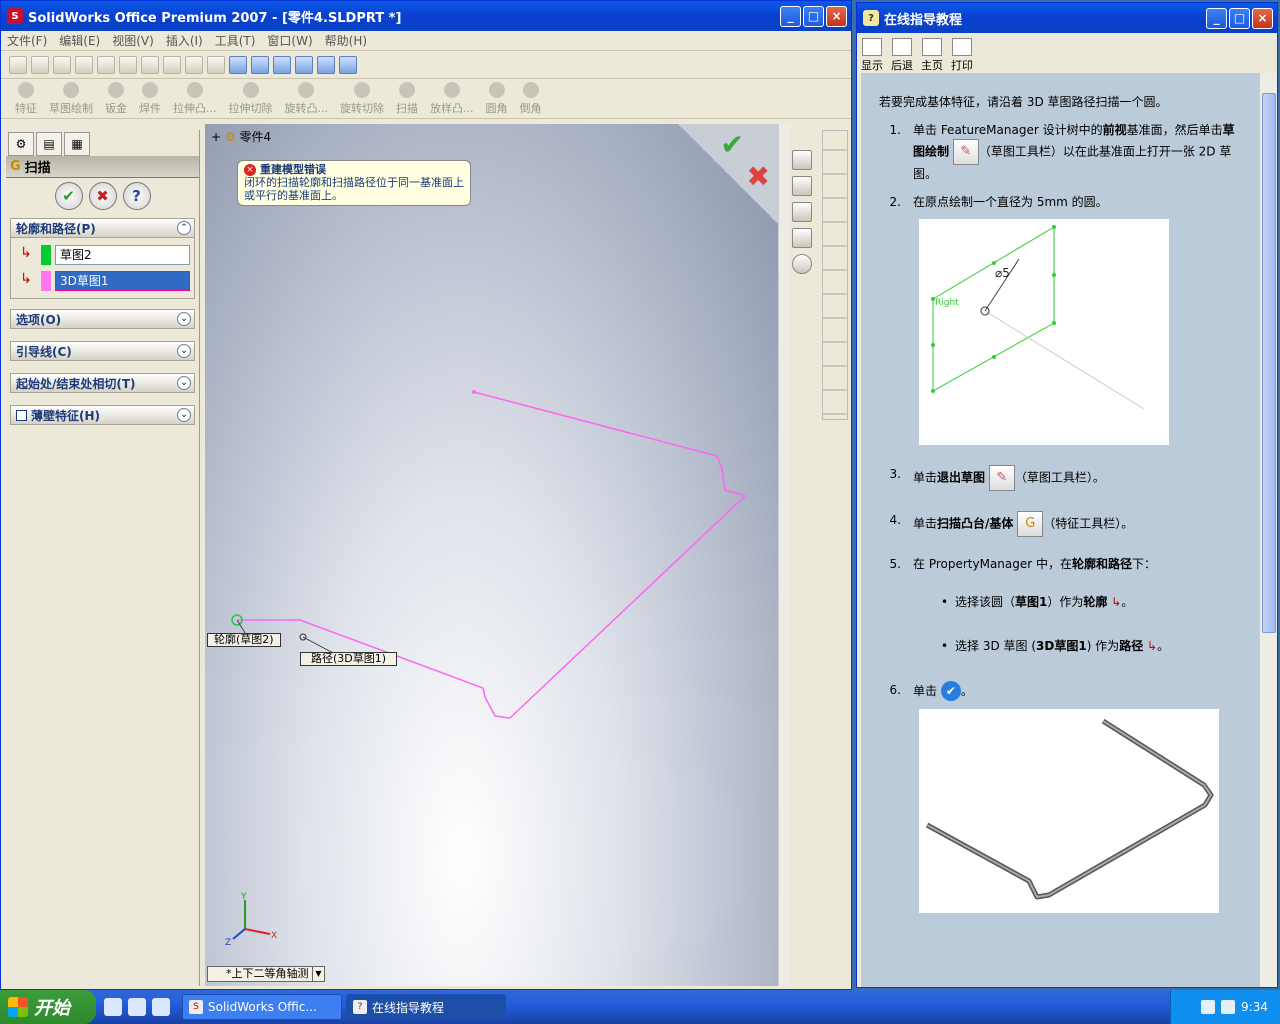  I want to click on menu-tools: 工具(T), so click(235, 40).